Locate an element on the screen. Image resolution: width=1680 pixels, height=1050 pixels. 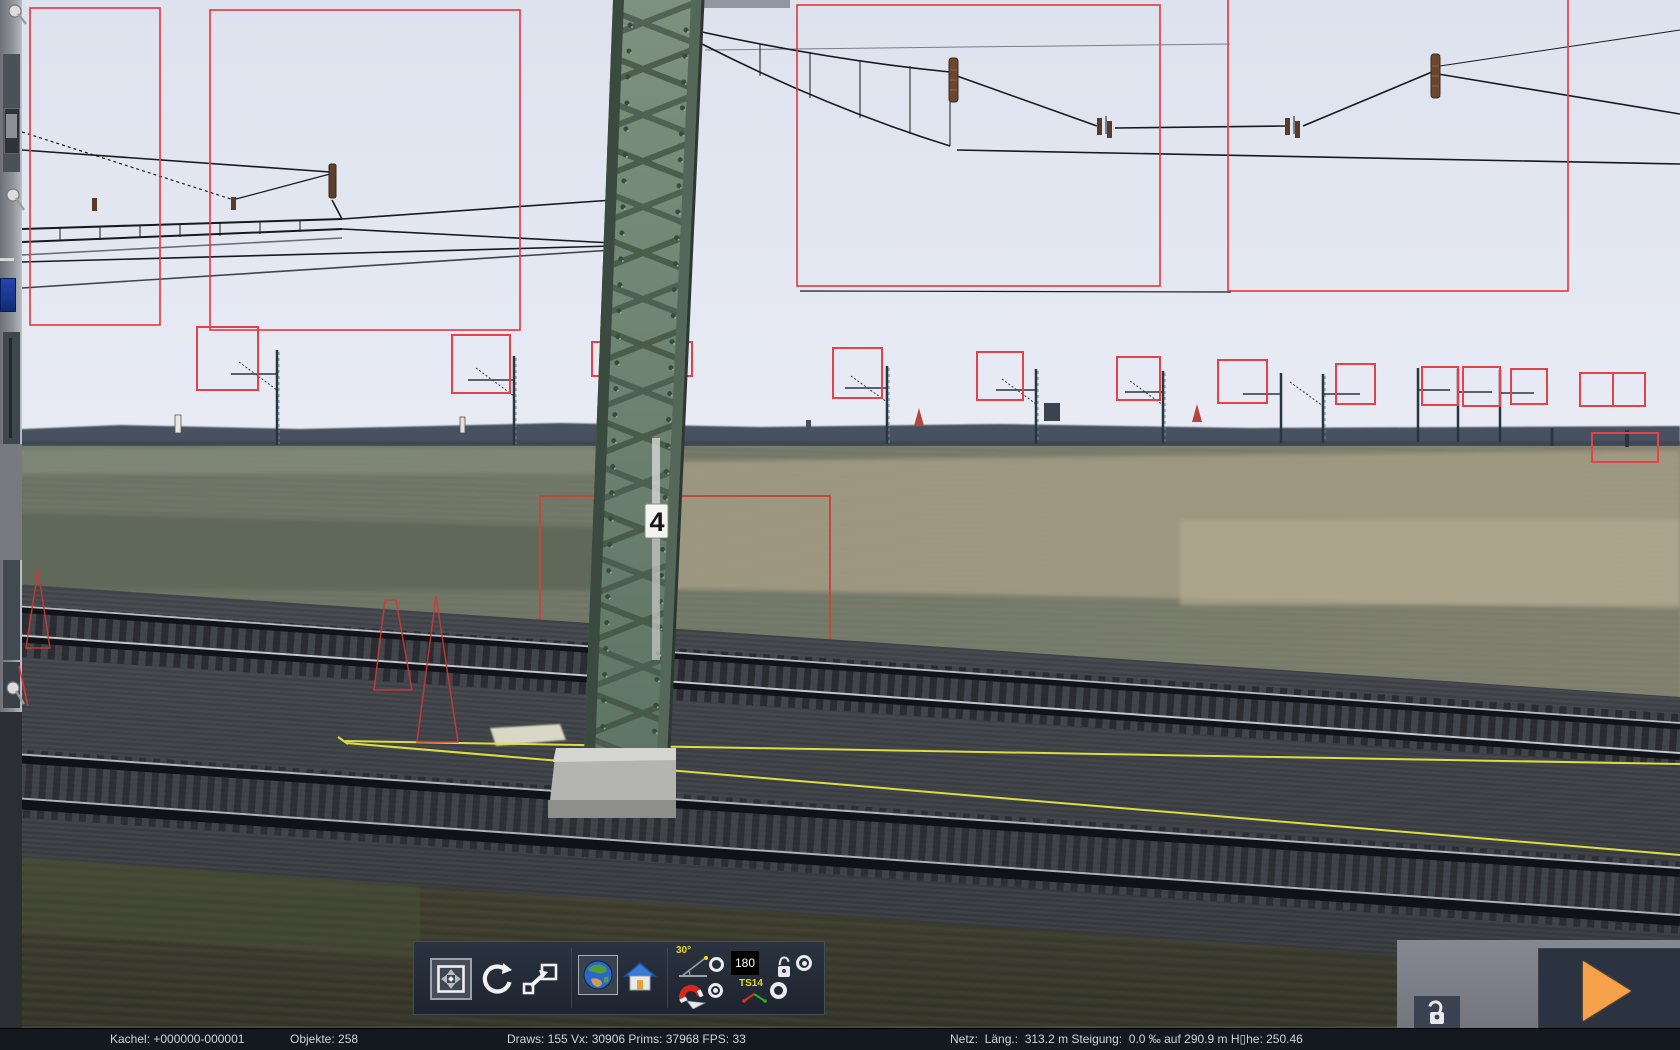
left-dock-panel is located at coordinates (14, 514).